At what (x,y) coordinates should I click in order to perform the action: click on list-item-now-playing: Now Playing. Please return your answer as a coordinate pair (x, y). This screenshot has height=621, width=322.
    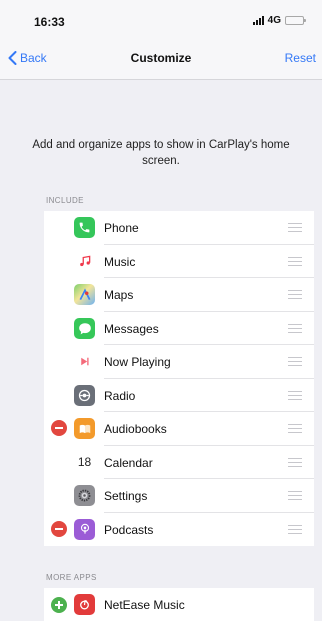
    Looking at the image, I should click on (179, 362).